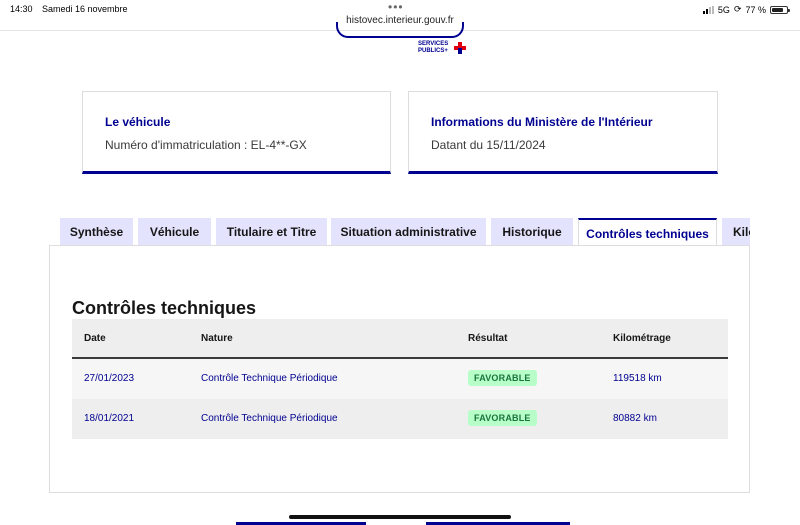  Describe the element at coordinates (95, 338) in the screenshot. I see `column-date: Date` at that location.